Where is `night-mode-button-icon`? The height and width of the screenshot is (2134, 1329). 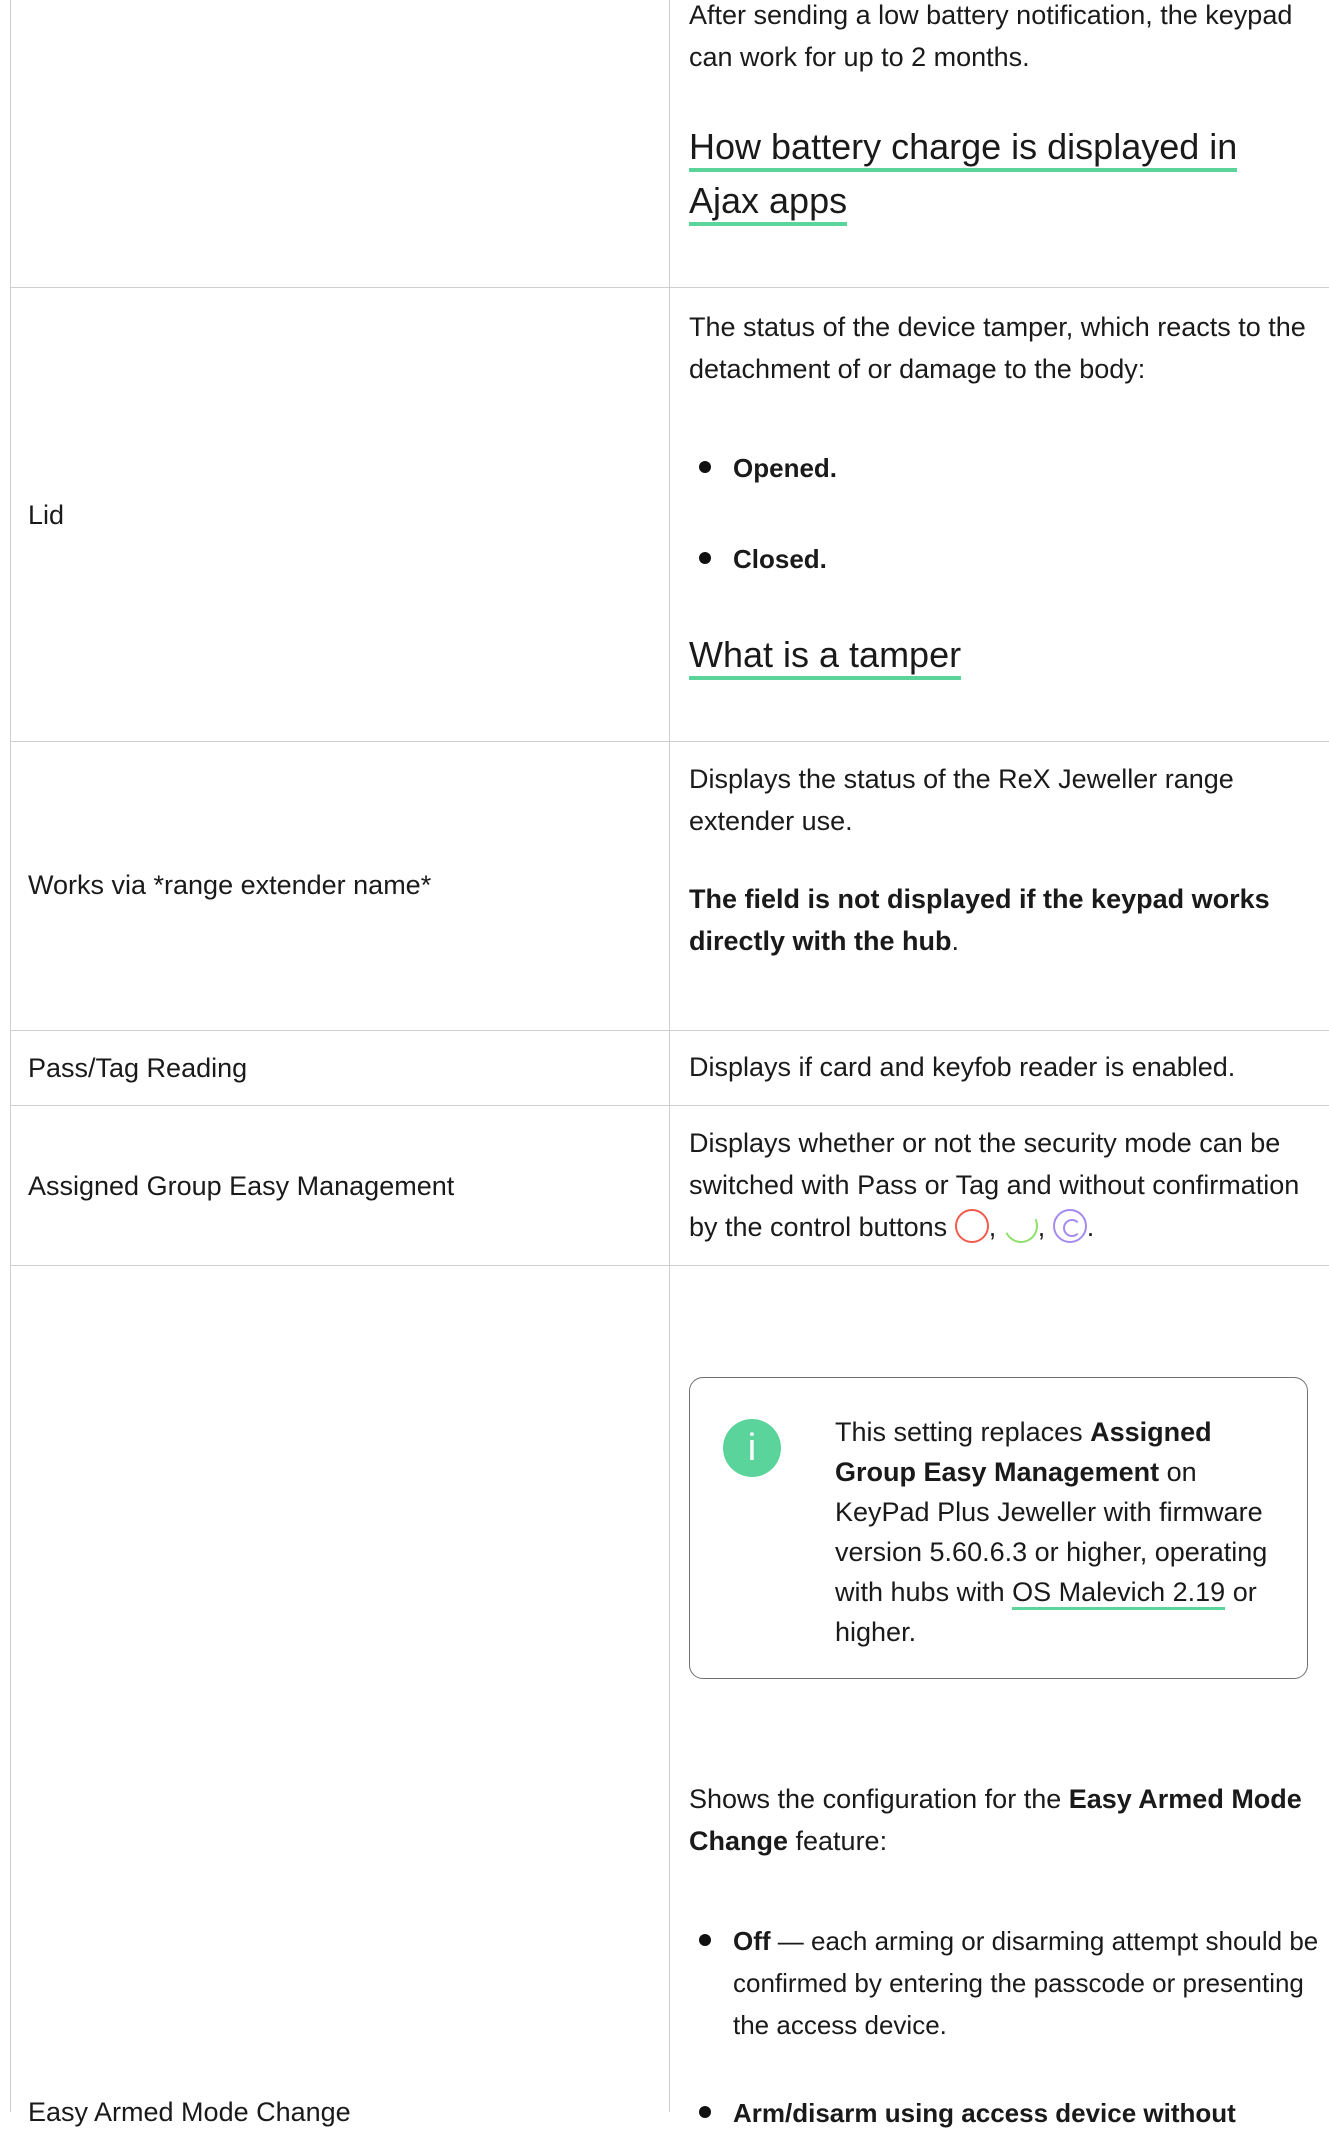
night-mode-button-icon is located at coordinates (1020, 1226).